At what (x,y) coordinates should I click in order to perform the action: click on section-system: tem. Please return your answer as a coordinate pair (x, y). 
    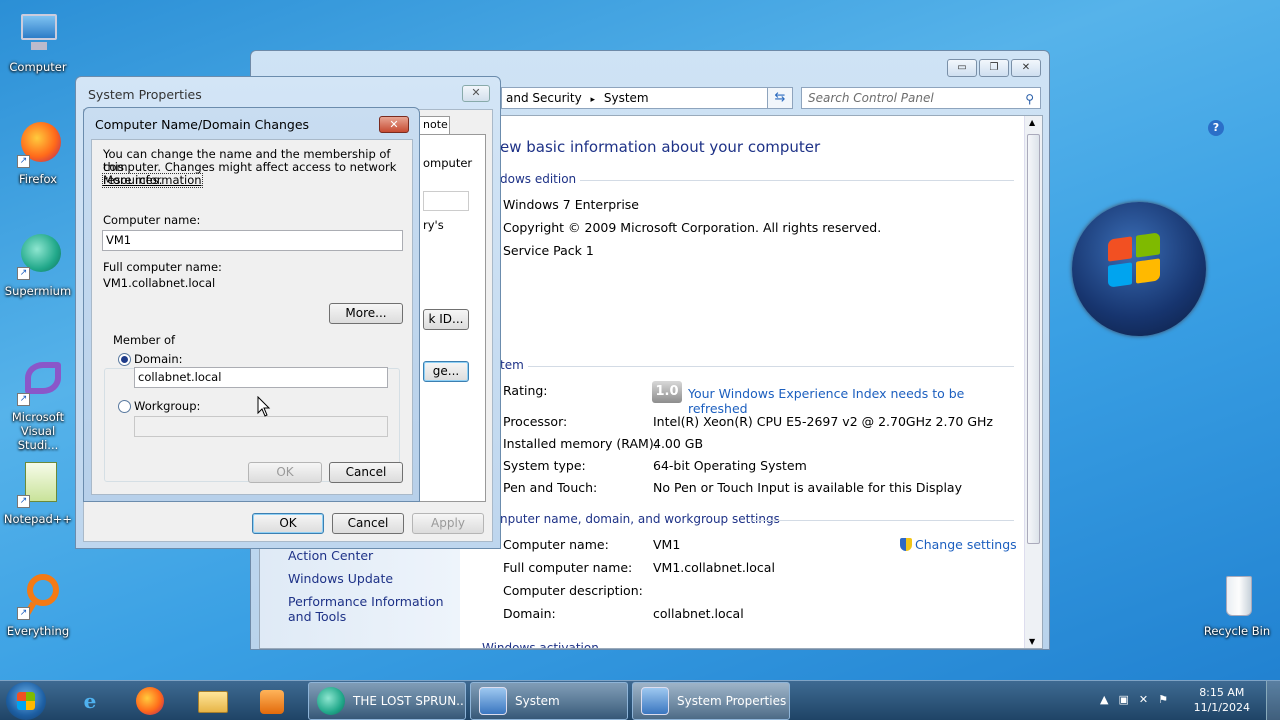
    Looking at the image, I should click on (512, 365).